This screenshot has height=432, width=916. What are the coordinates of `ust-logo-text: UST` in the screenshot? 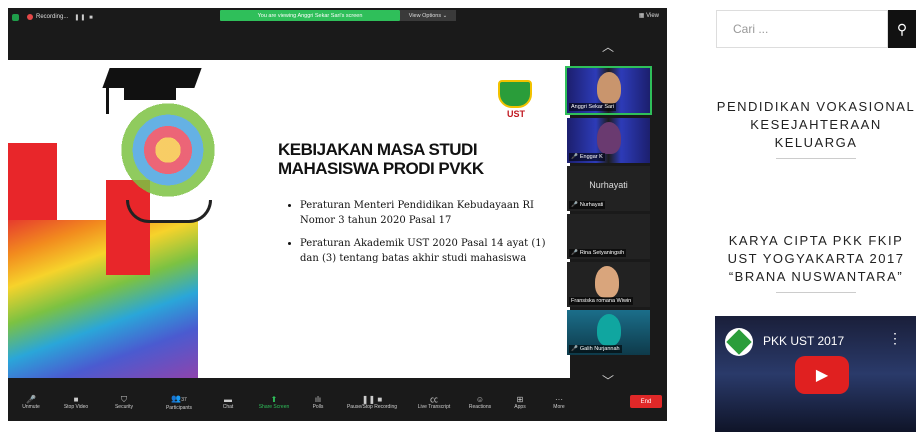 It's located at (516, 114).